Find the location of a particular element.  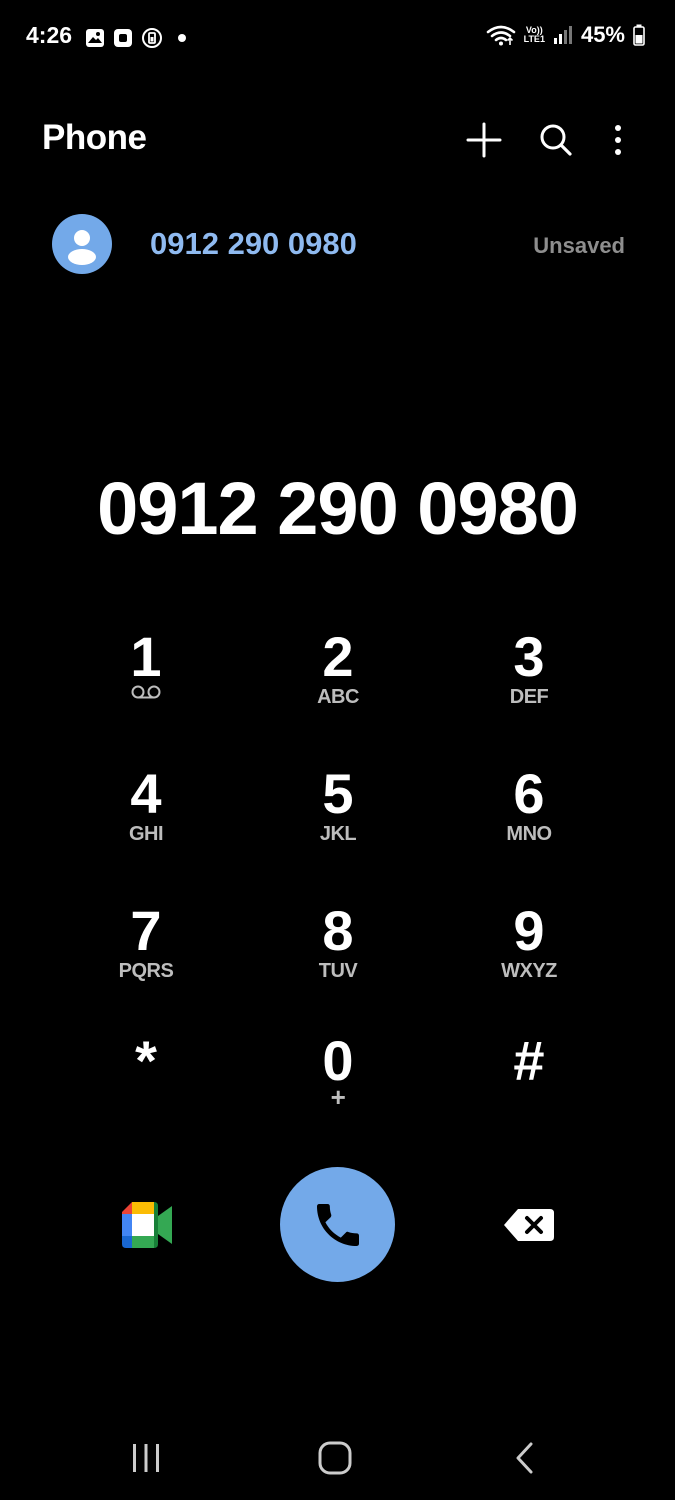

volte-icon: Vo)) LTE1 is located at coordinates (534, 34).